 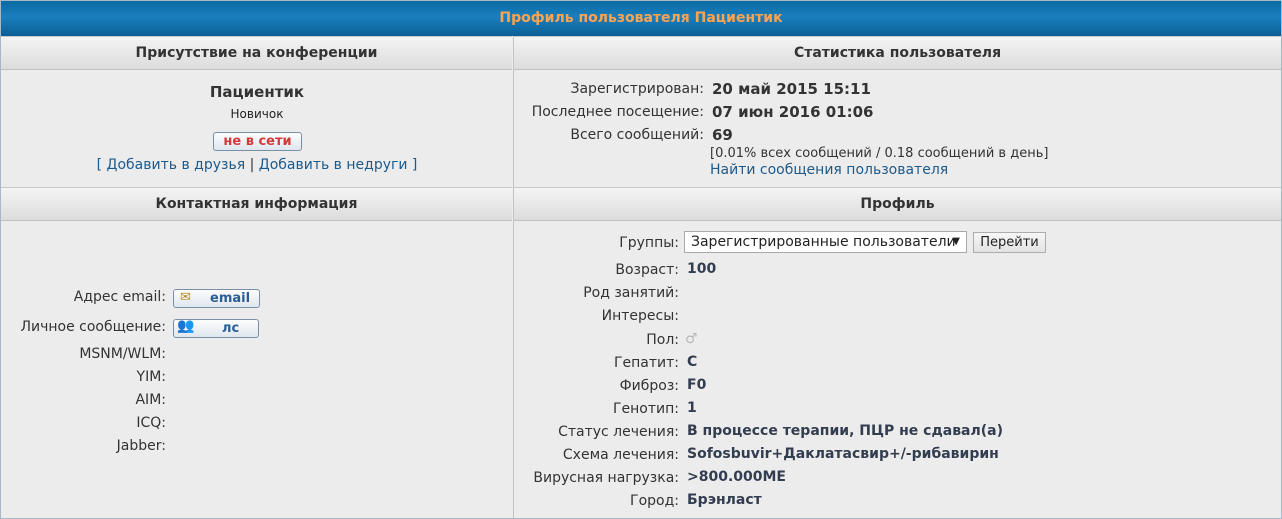 I want to click on icq-label: ICQ:, so click(x=151, y=423).